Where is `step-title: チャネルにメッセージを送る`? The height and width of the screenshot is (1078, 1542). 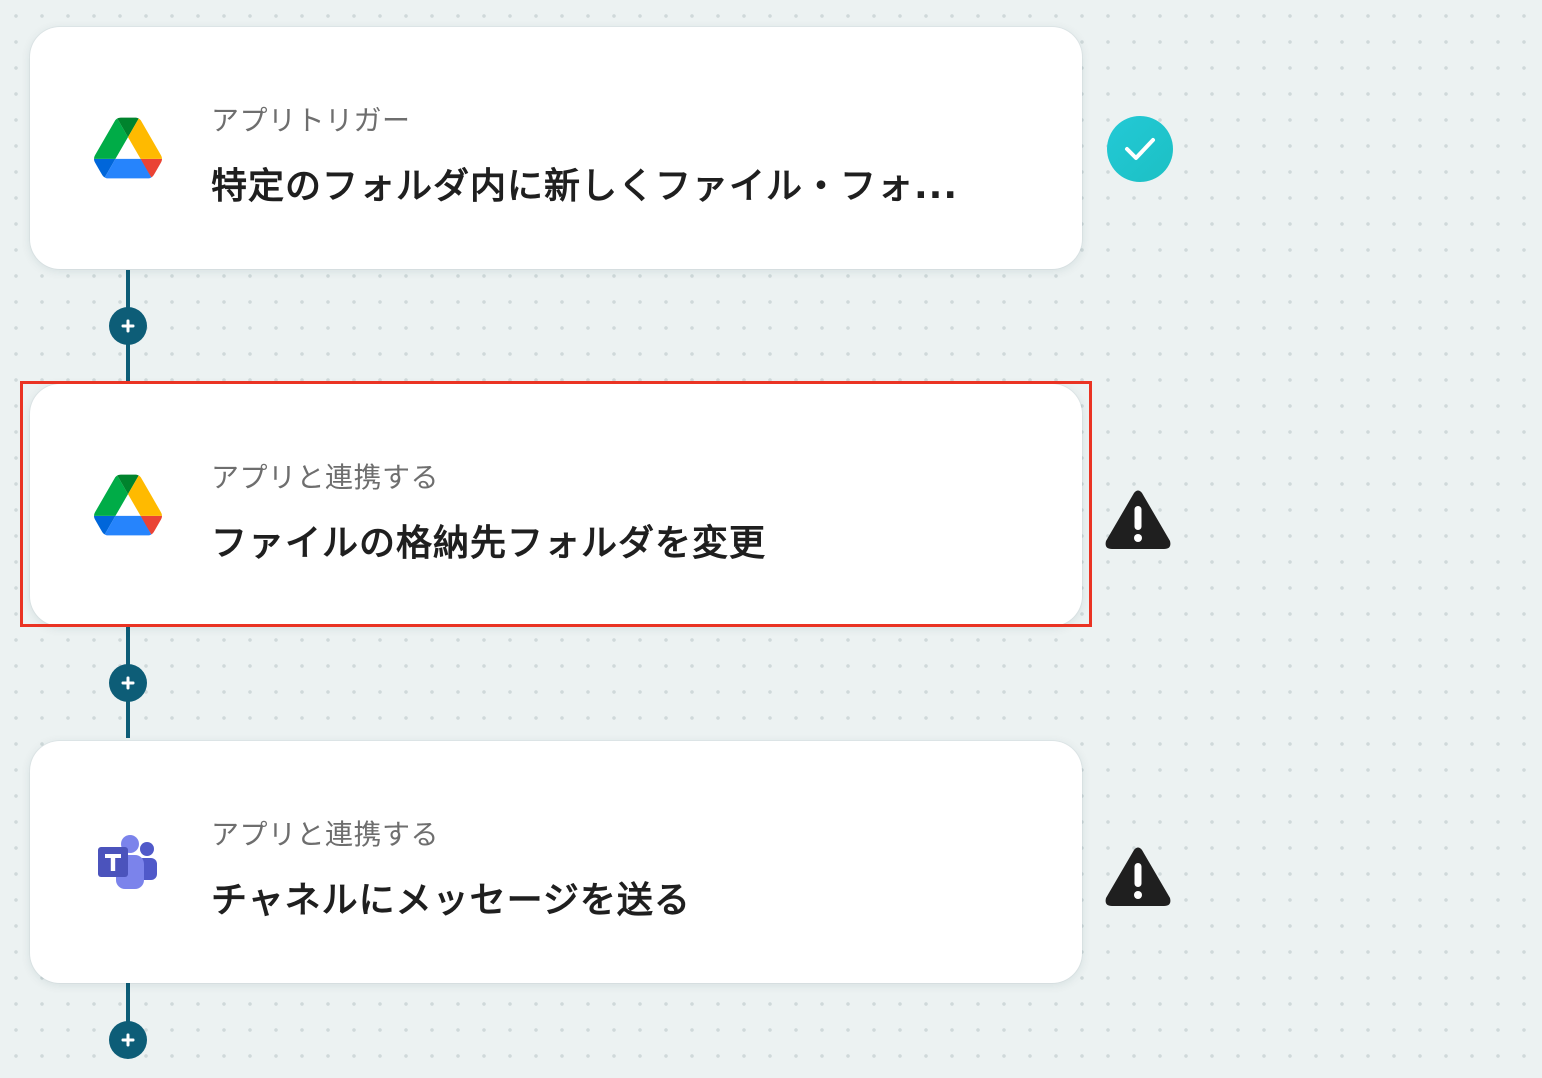 step-title: チャネルにメッセージを送る is located at coordinates (451, 900).